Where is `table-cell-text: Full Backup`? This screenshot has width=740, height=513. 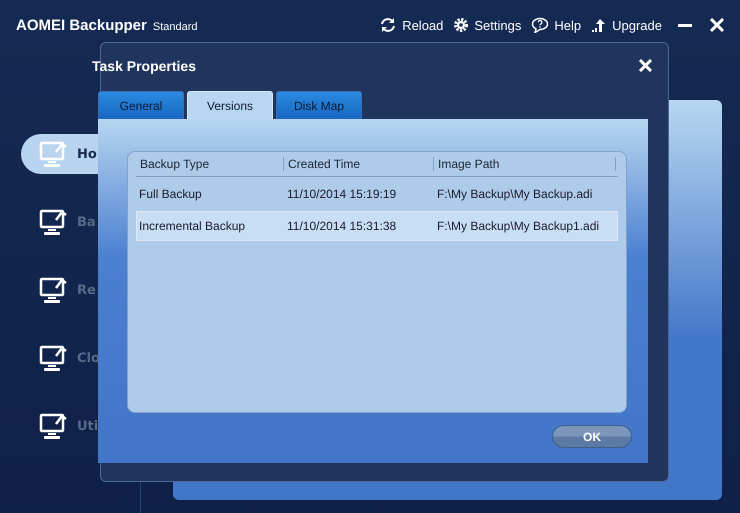
table-cell-text: Full Backup is located at coordinates (170, 194).